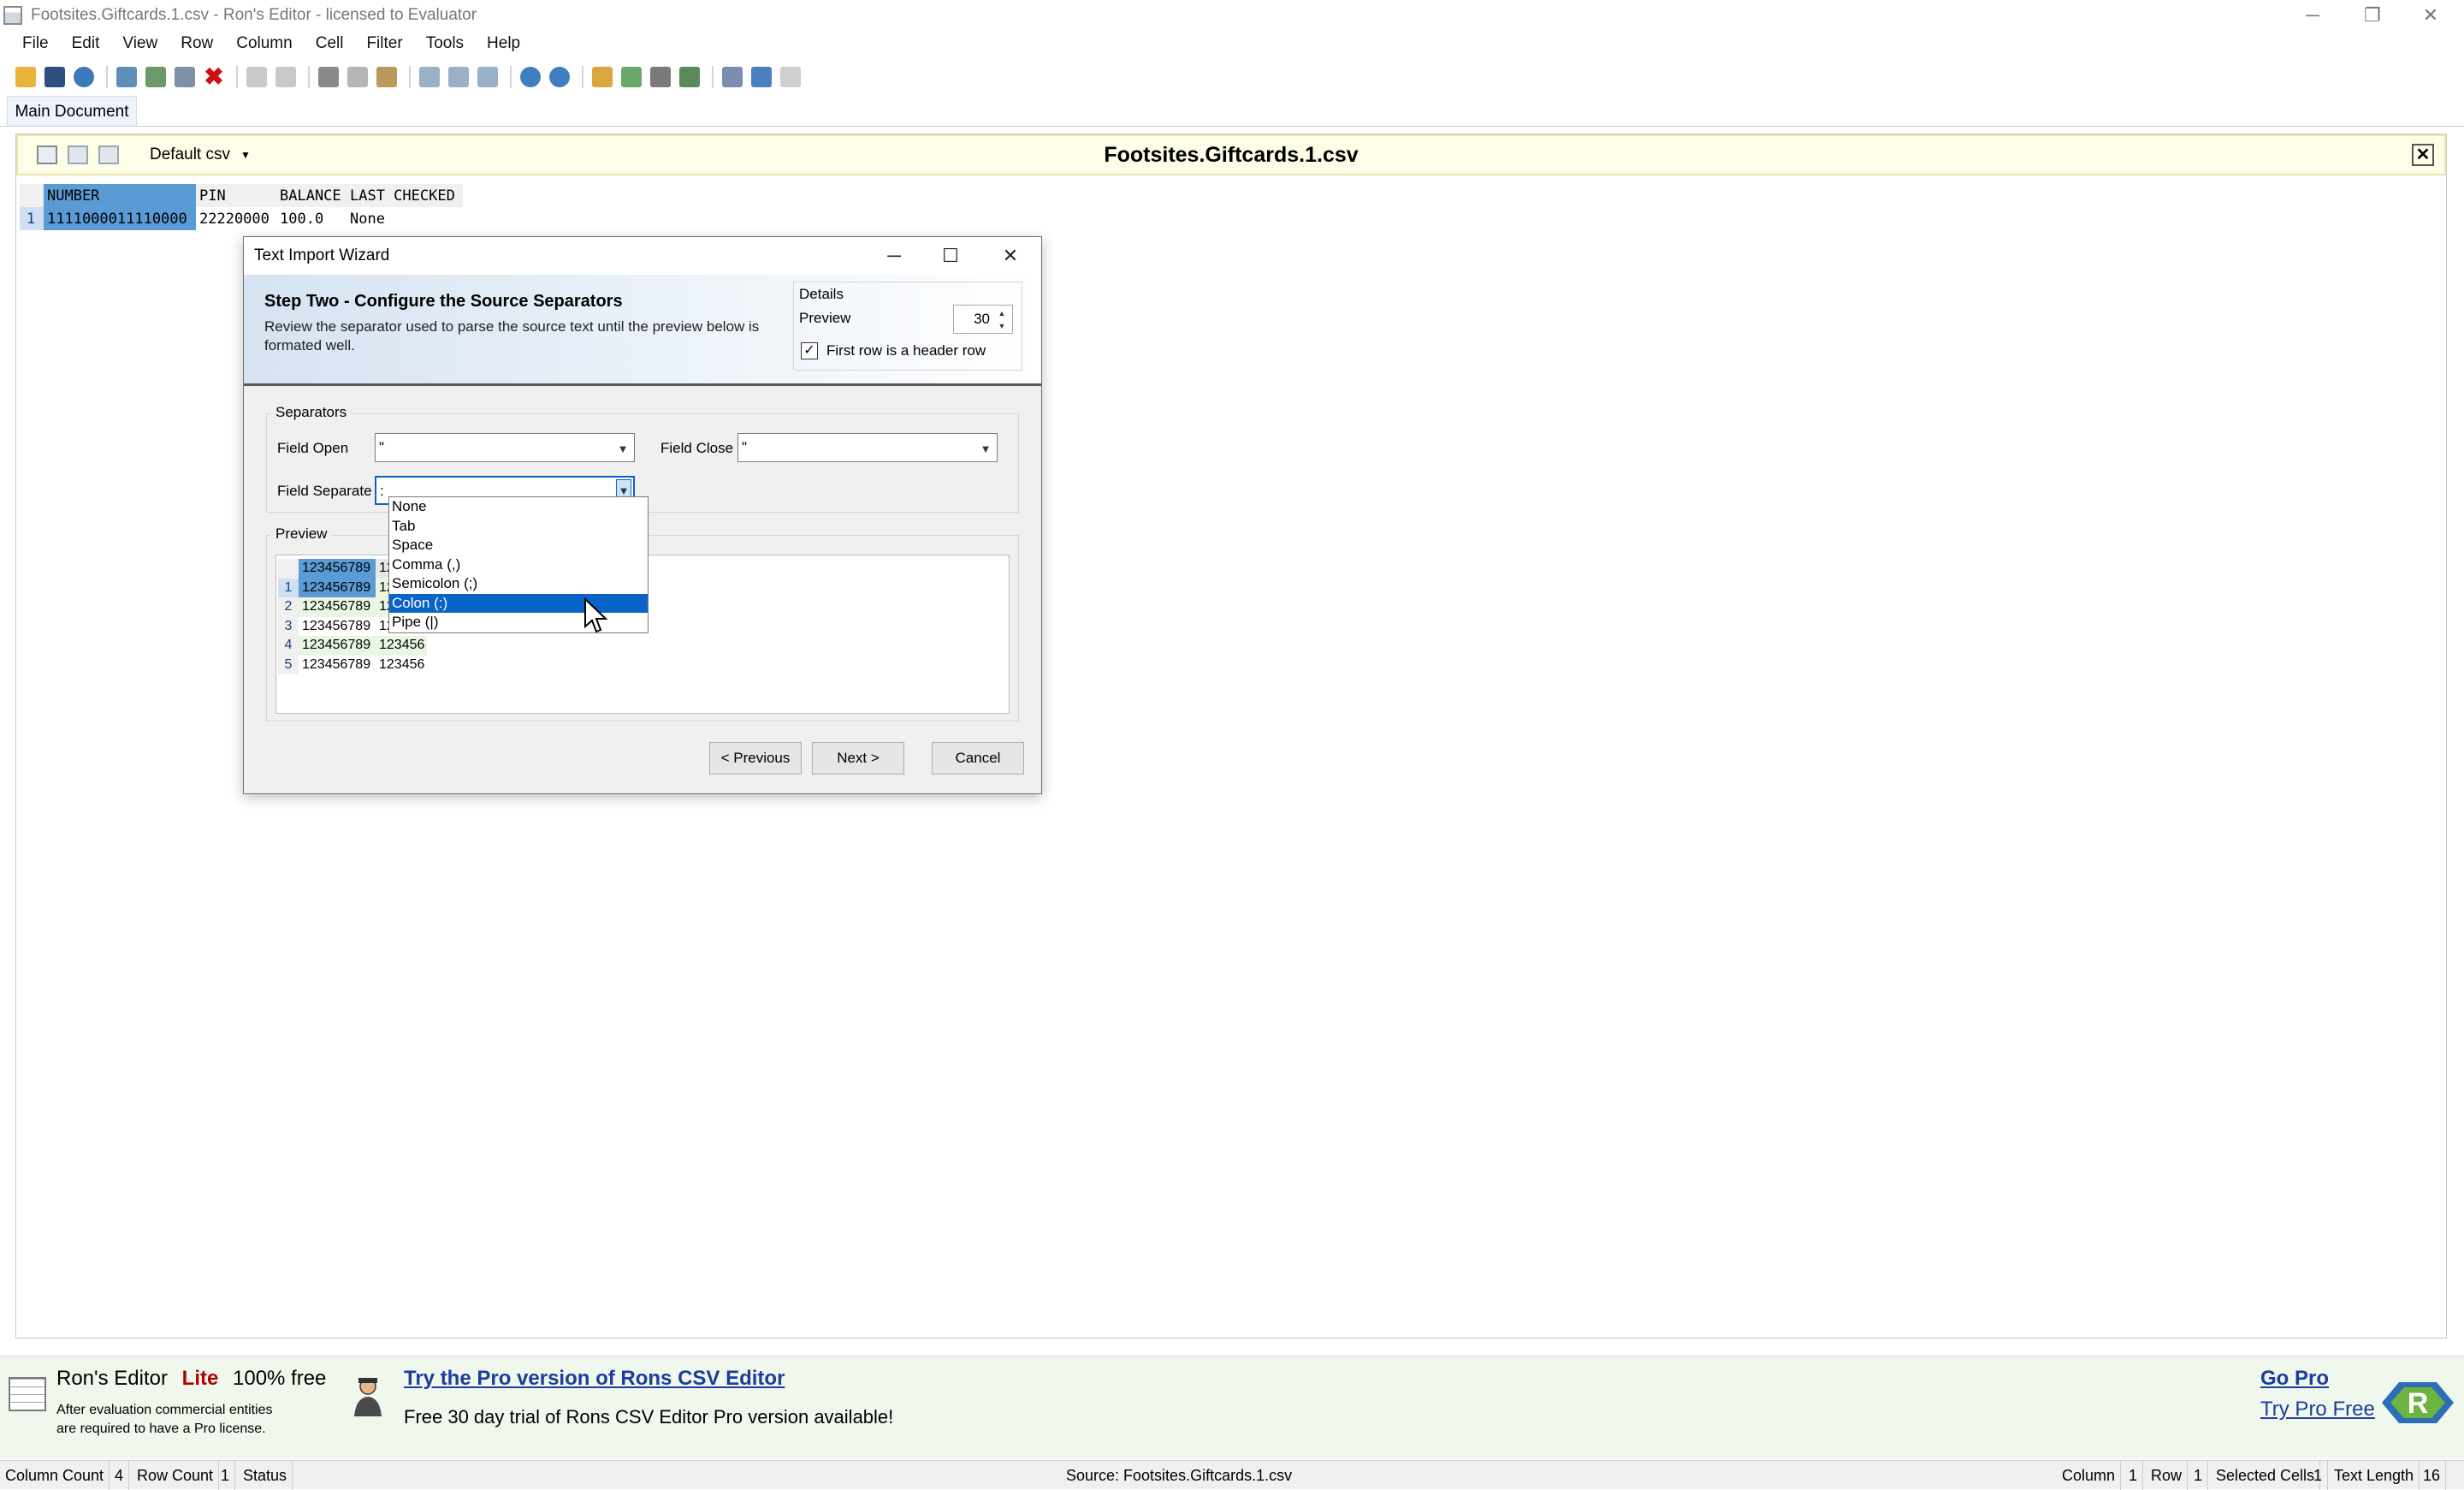 This screenshot has height=1490, width=2464. What do you see at coordinates (120, 195) in the screenshot?
I see `column-header: NUMBER` at bounding box center [120, 195].